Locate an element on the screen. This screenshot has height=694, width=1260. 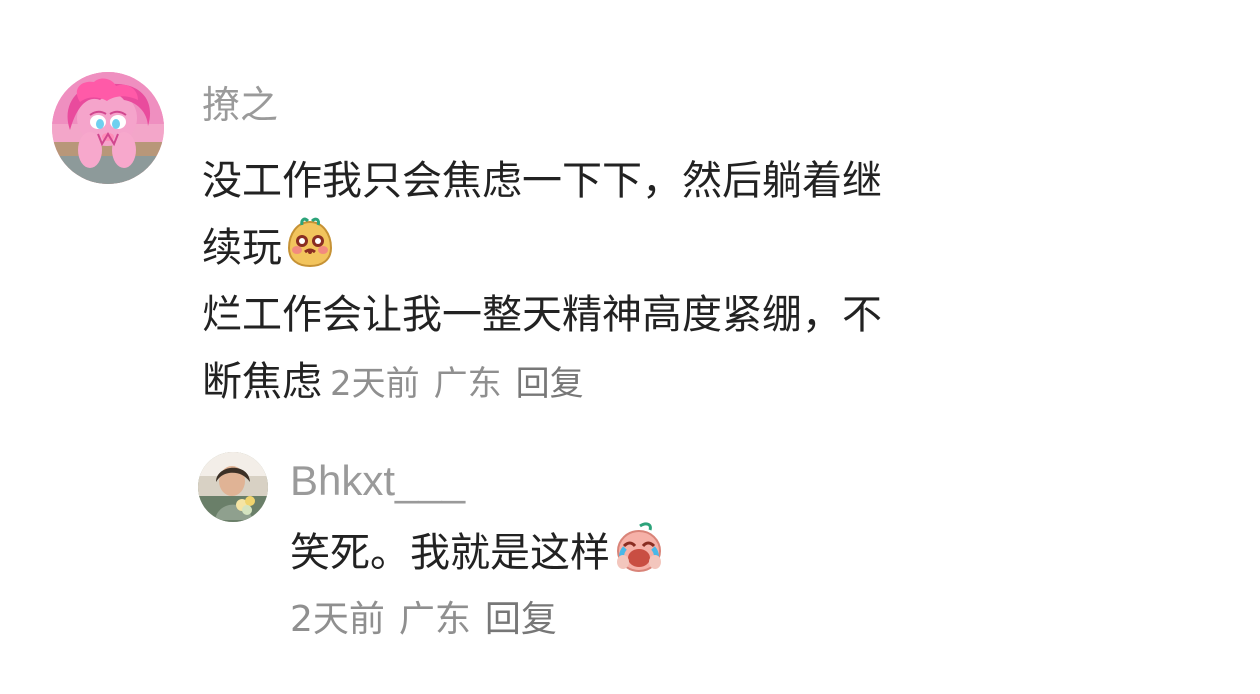
reply-time: 2天前 is located at coordinates (337, 619).